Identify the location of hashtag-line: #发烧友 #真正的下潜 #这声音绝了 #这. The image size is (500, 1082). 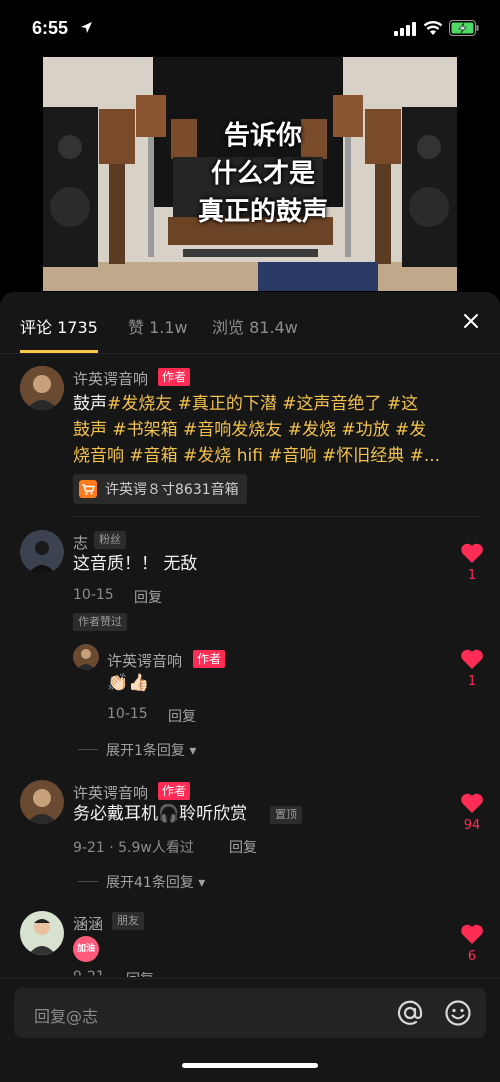
(262, 404).